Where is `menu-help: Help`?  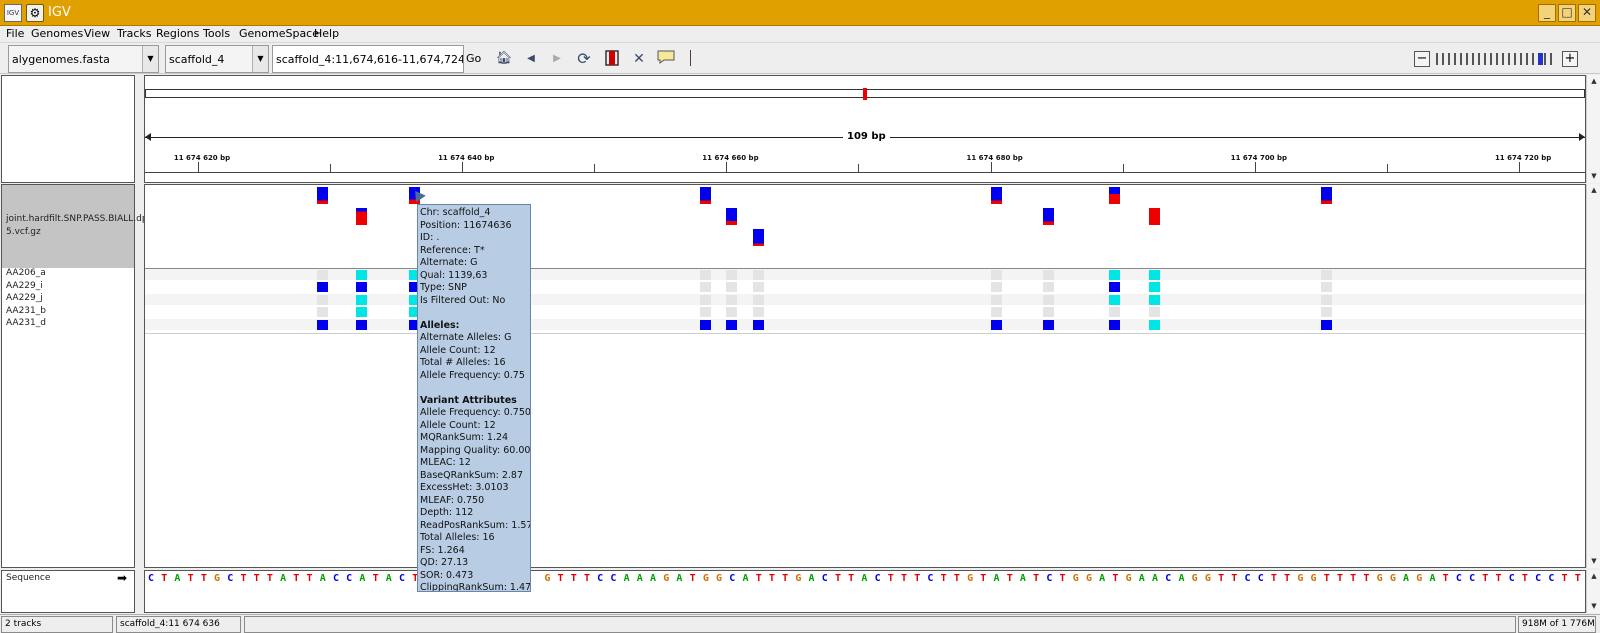
menu-help: Help is located at coordinates (326, 34).